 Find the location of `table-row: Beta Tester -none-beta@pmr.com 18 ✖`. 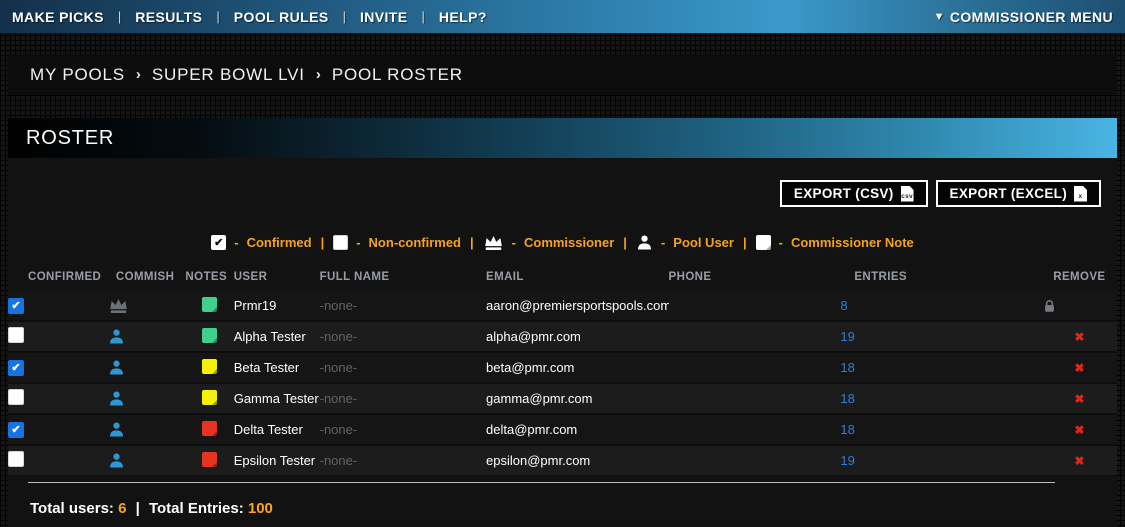

table-row: Beta Tester -none-beta@pmr.com 18 ✖ is located at coordinates (562, 367).